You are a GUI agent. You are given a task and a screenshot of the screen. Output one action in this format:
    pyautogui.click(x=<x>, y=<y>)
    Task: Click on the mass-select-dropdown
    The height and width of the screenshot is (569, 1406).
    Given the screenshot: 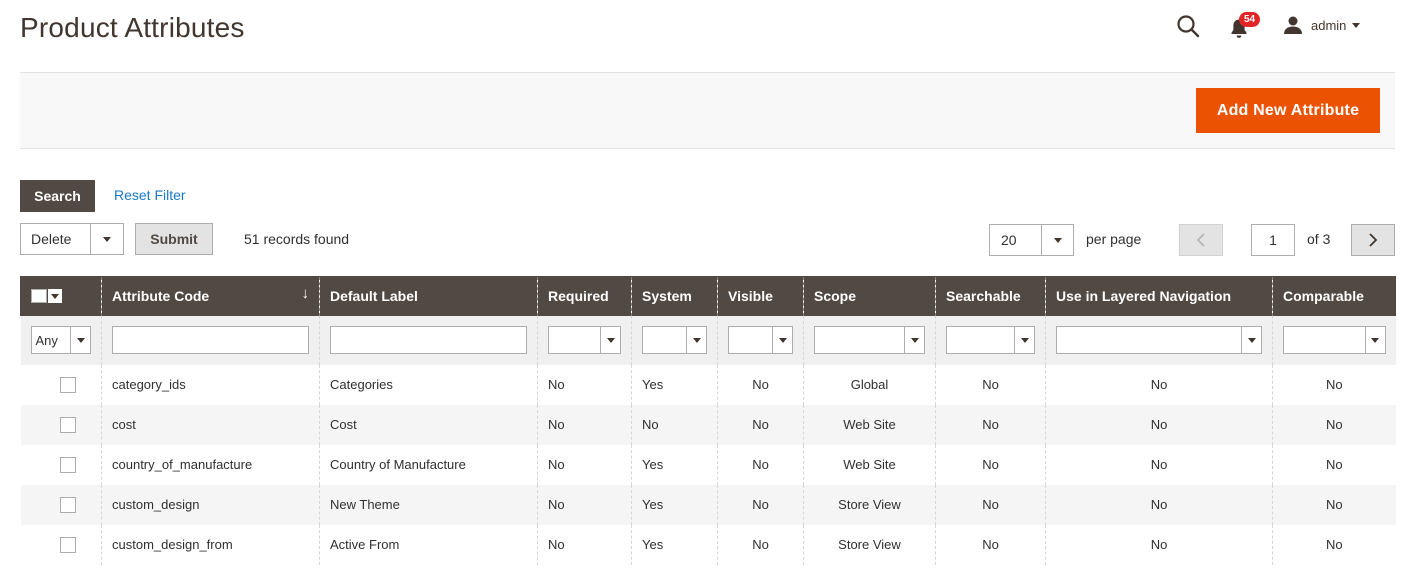 What is the action you would take?
    pyautogui.click(x=55, y=296)
    